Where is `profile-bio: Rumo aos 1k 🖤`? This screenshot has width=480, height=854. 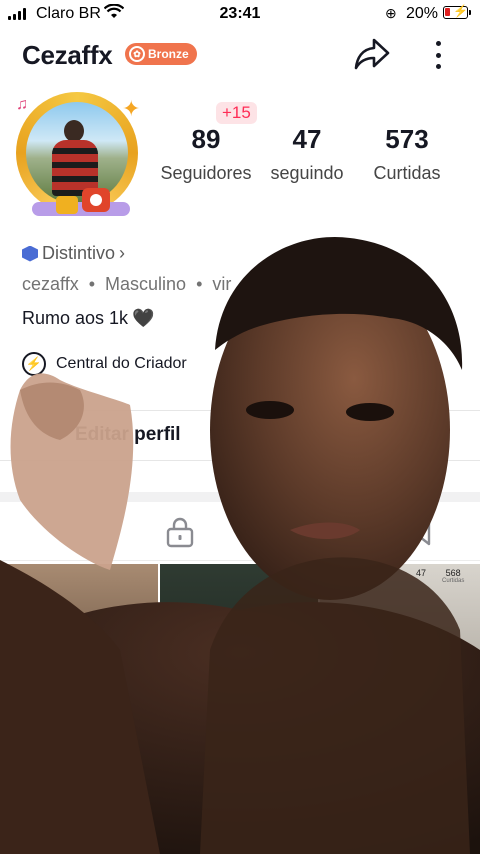
profile-bio: Rumo aos 1k 🖤 is located at coordinates (88, 318).